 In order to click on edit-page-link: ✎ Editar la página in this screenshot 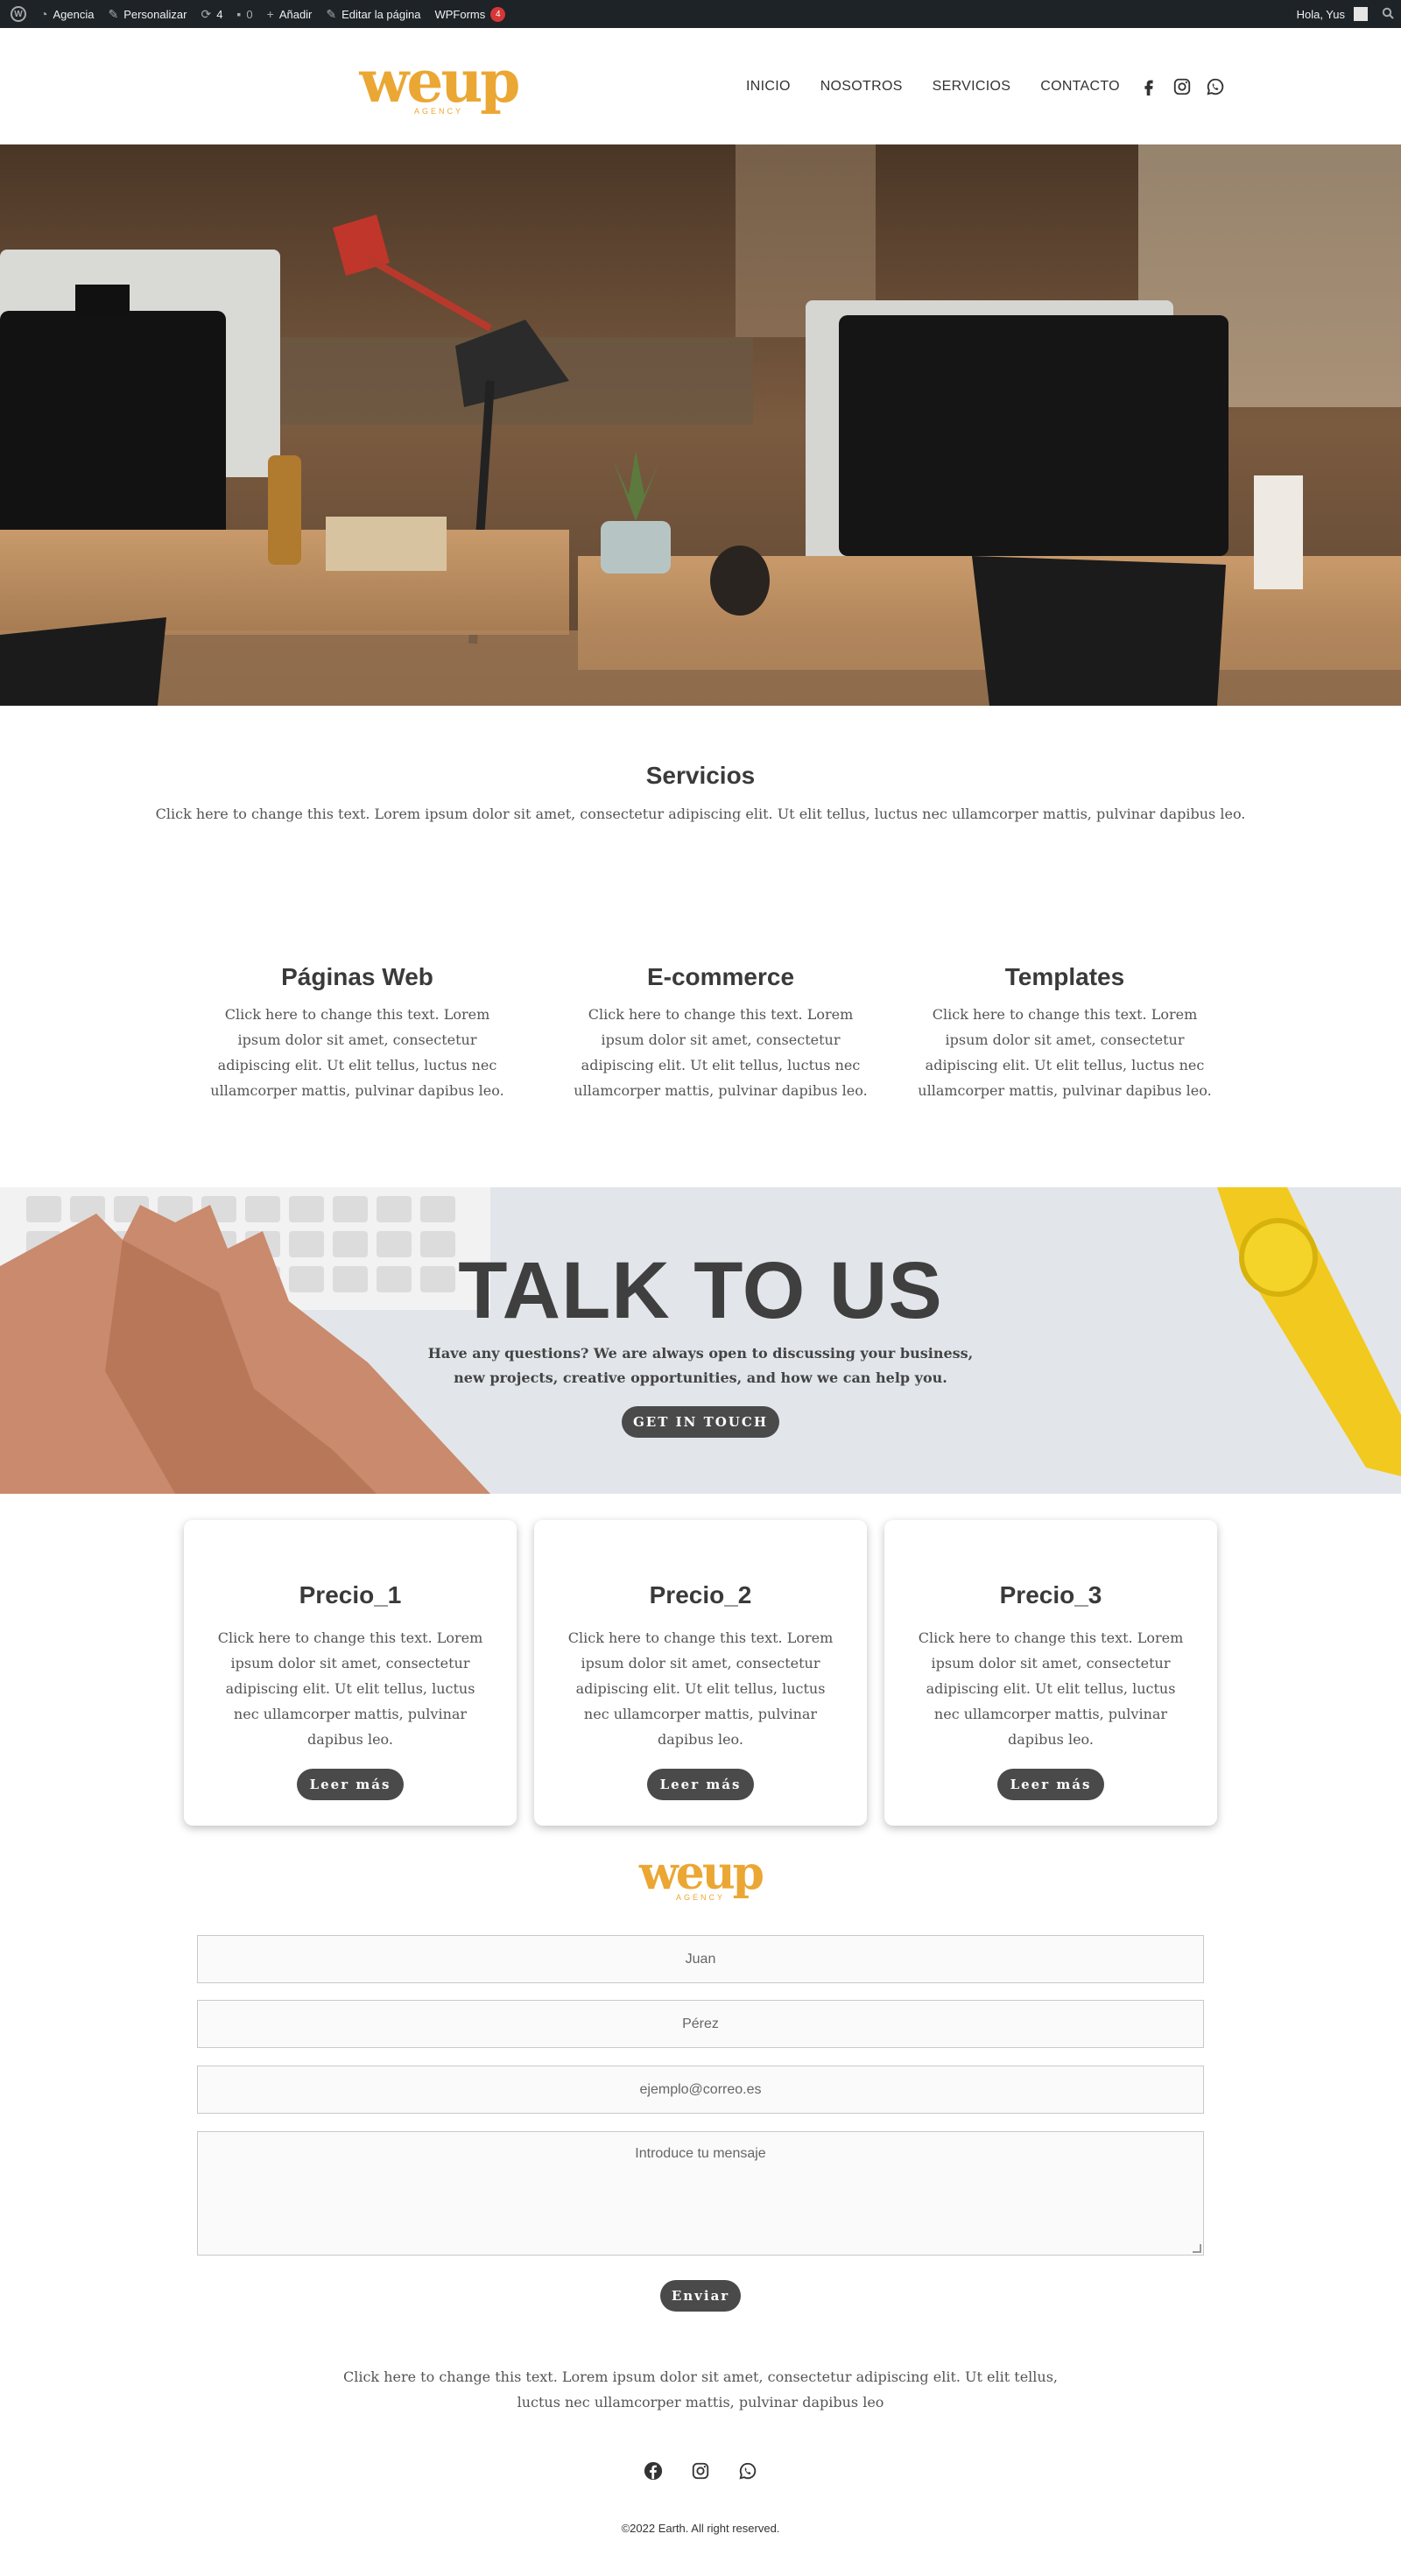, I will do `click(373, 14)`.